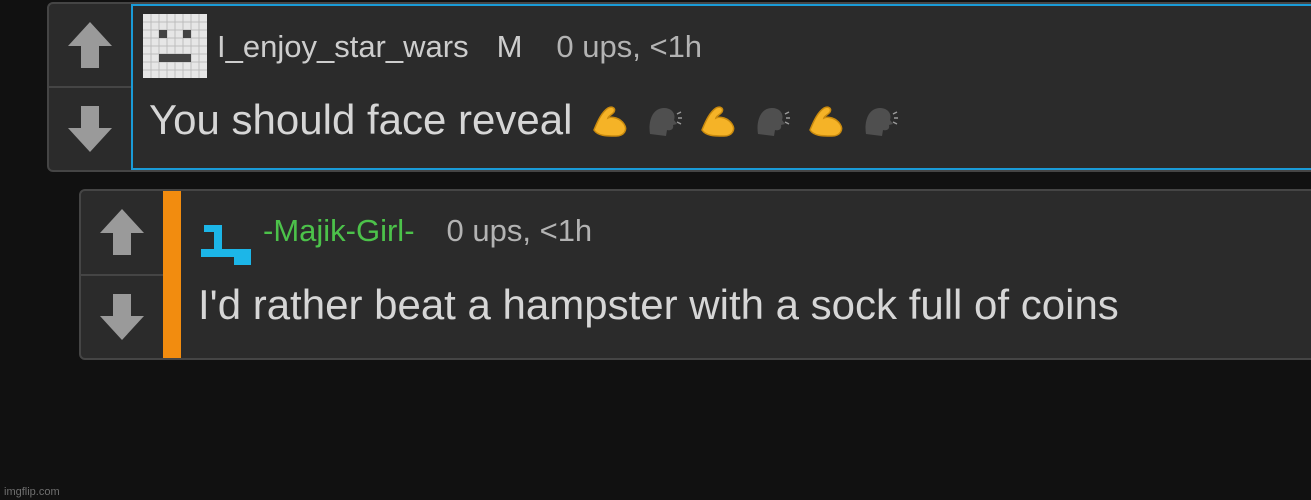  I want to click on username-link: -Majik-Girl-, so click(339, 231).